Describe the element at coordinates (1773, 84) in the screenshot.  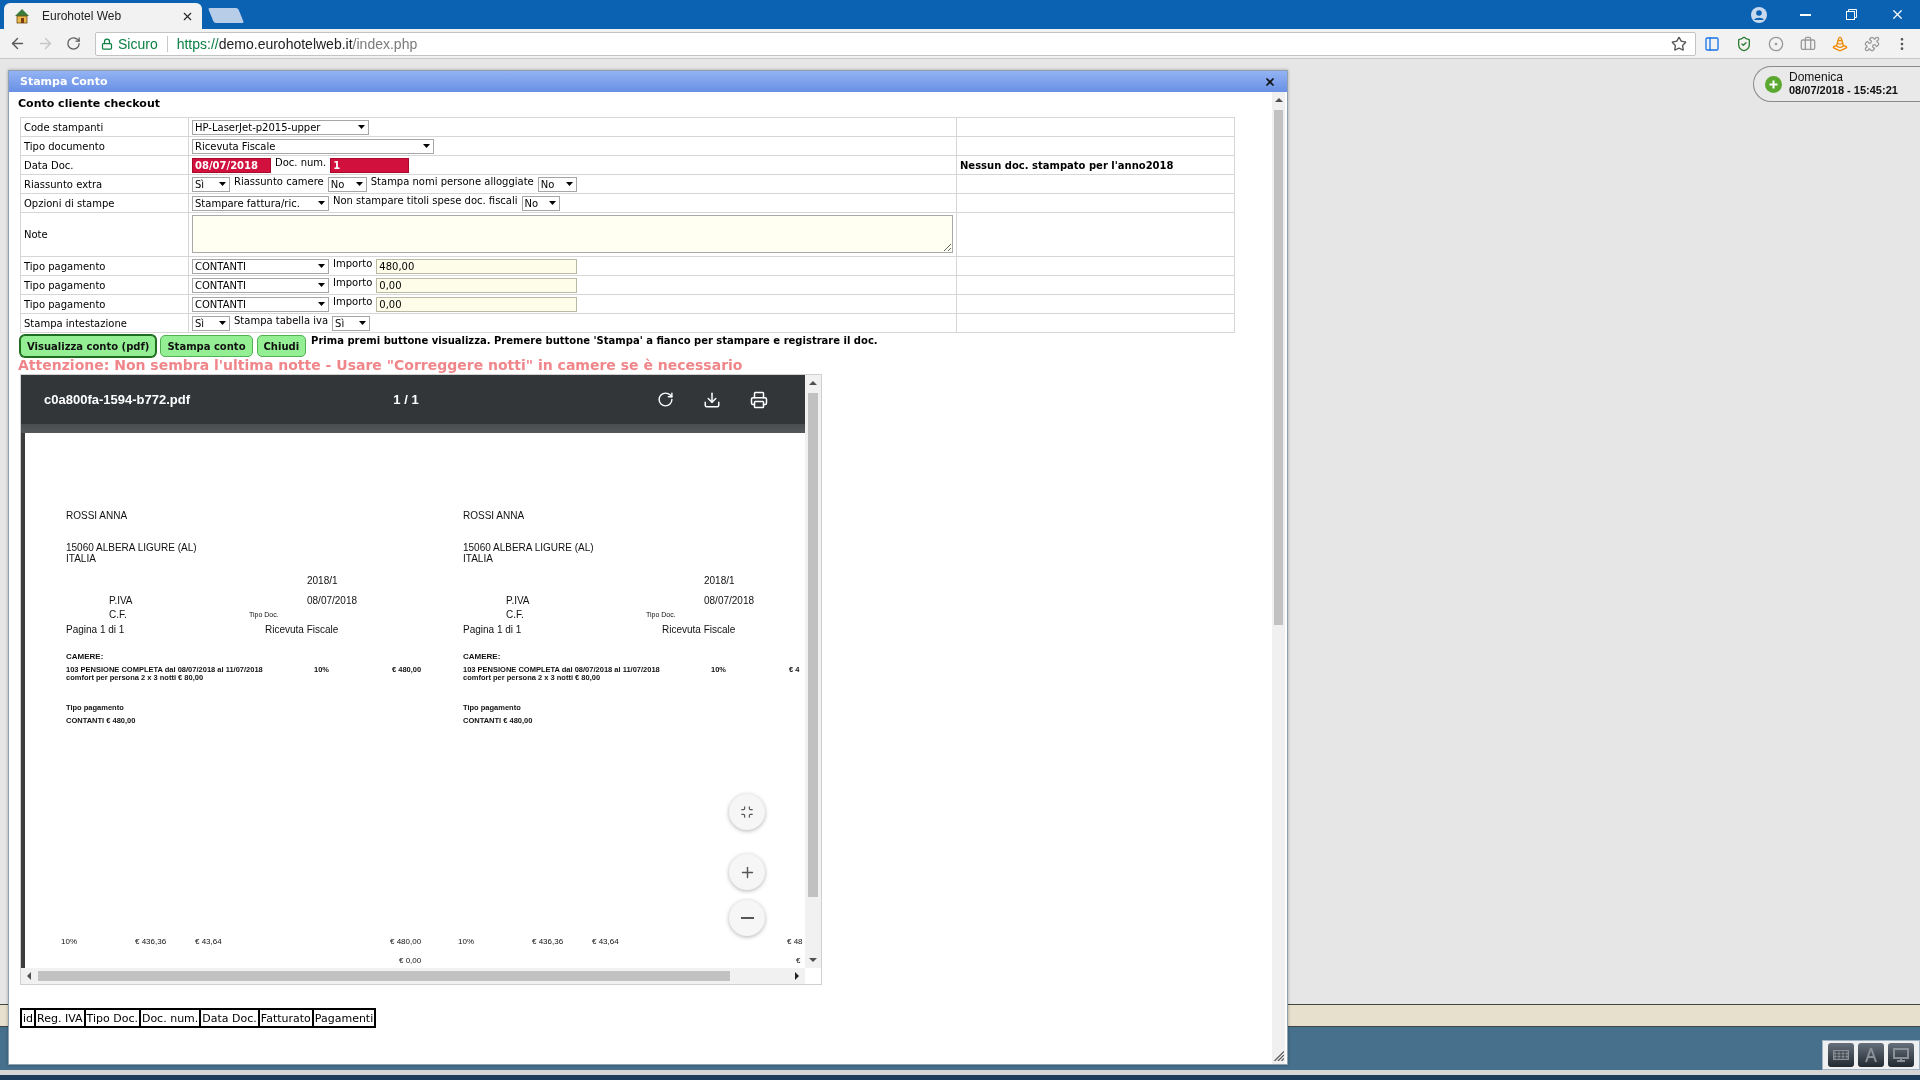
I see `plus-circle-icon` at that location.